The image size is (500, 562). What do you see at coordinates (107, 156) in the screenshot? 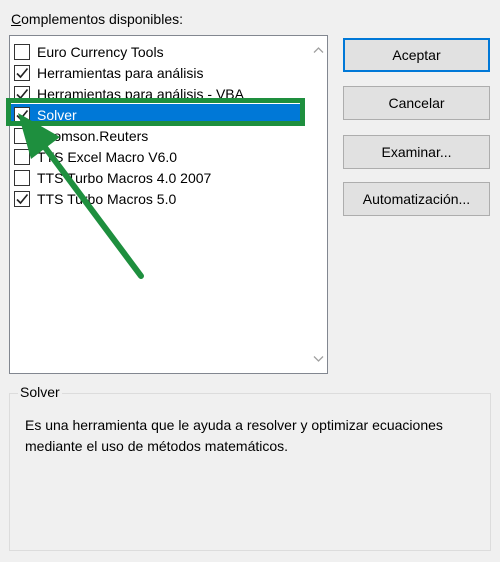
I see `addin-label: TTS Excel Macro V6.0` at bounding box center [107, 156].